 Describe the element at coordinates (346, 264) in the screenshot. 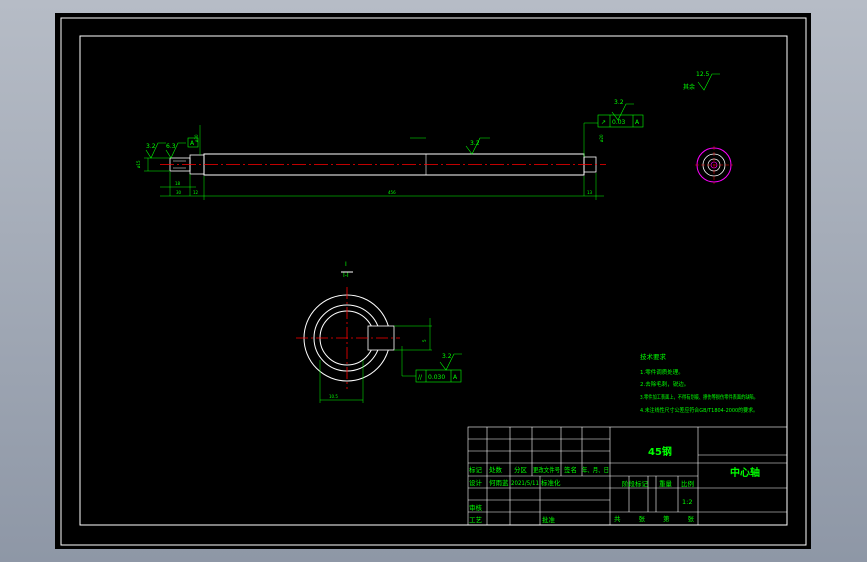

I see `svg-text: I` at that location.